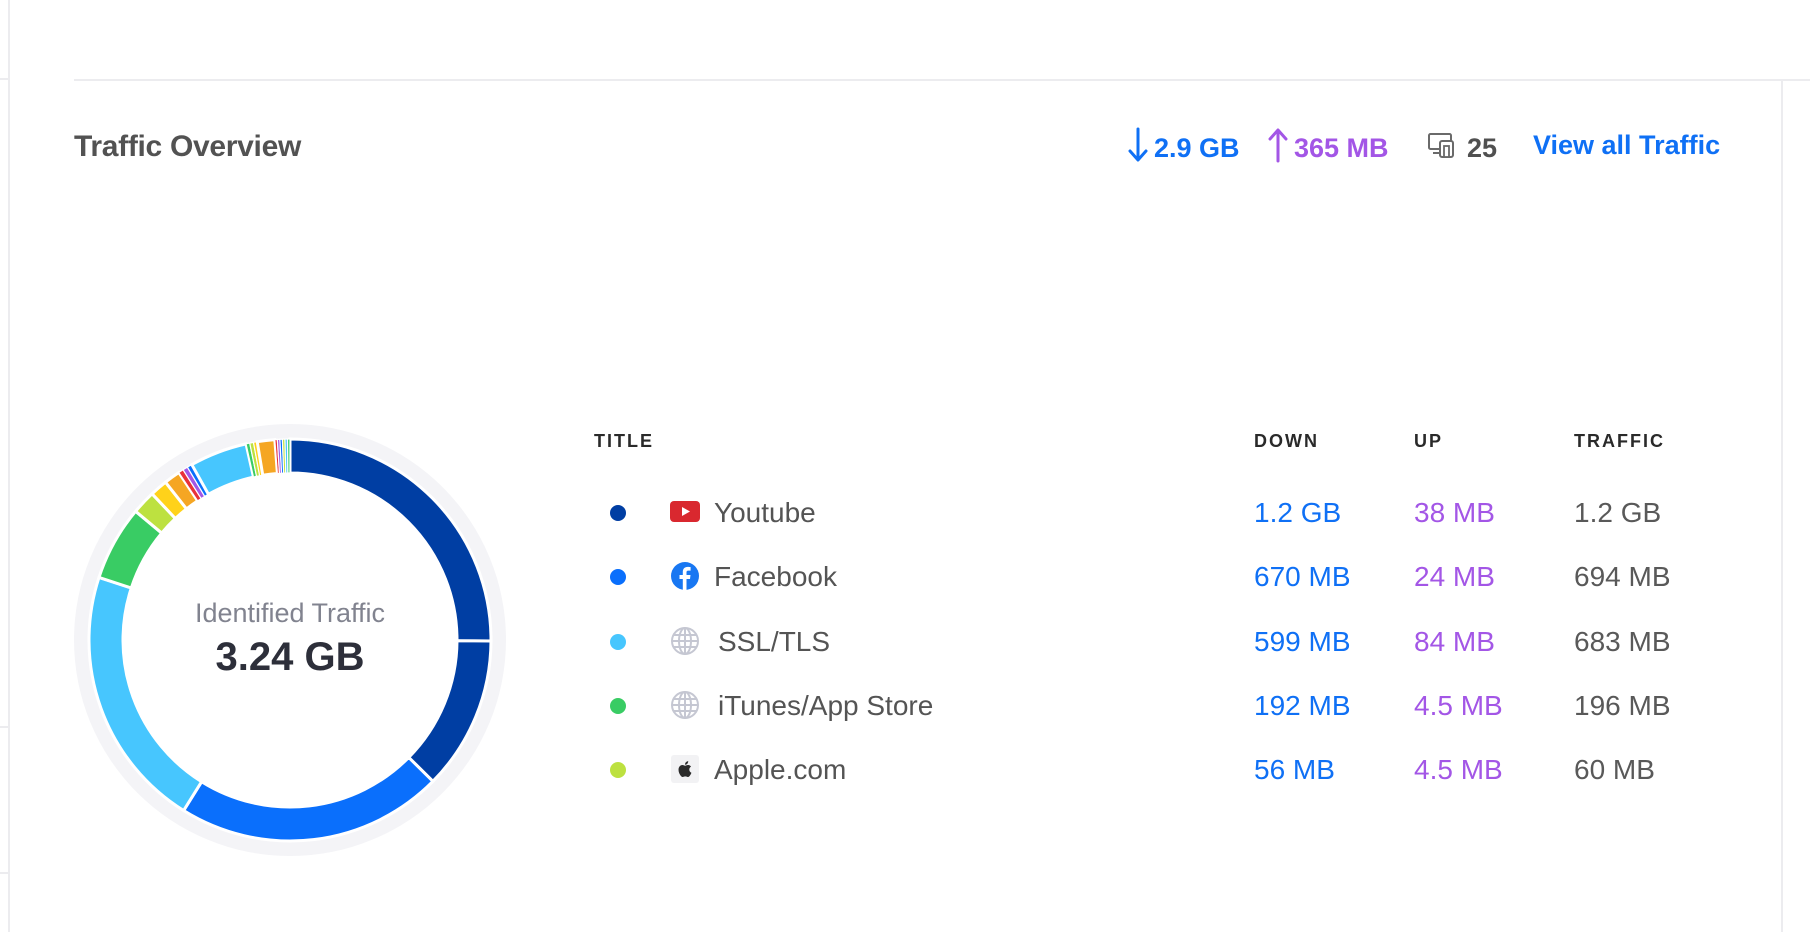 This screenshot has width=1810, height=932. I want to click on youtube-icon, so click(685, 512).